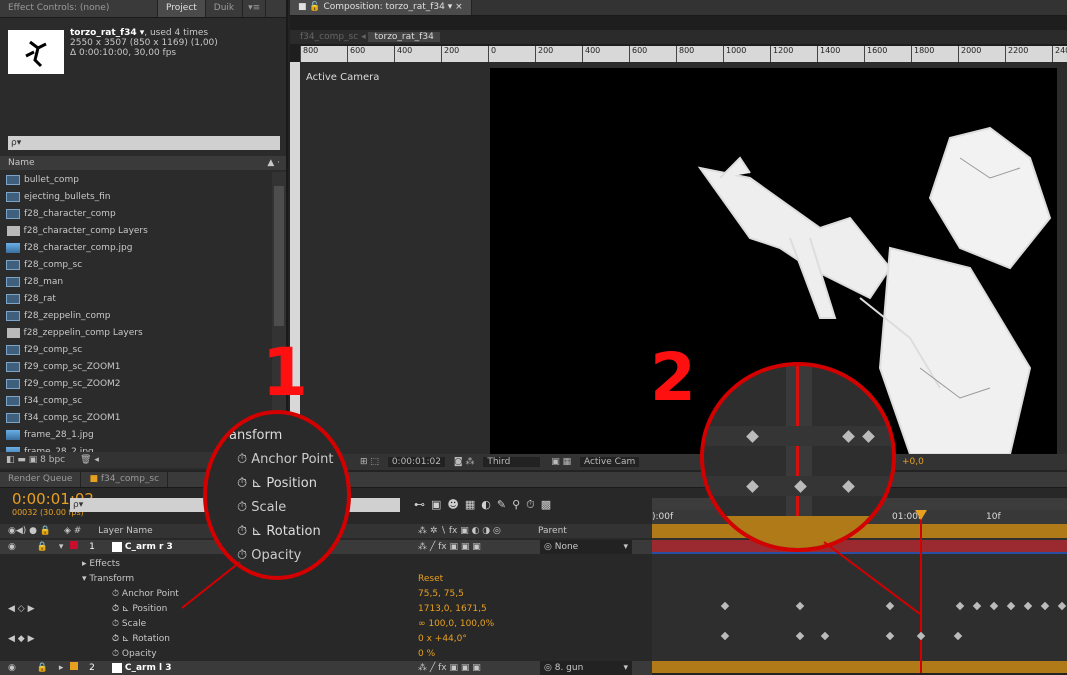 The image size is (1067, 675). I want to click on panel-menu-icon: ▾≡, so click(255, 8).